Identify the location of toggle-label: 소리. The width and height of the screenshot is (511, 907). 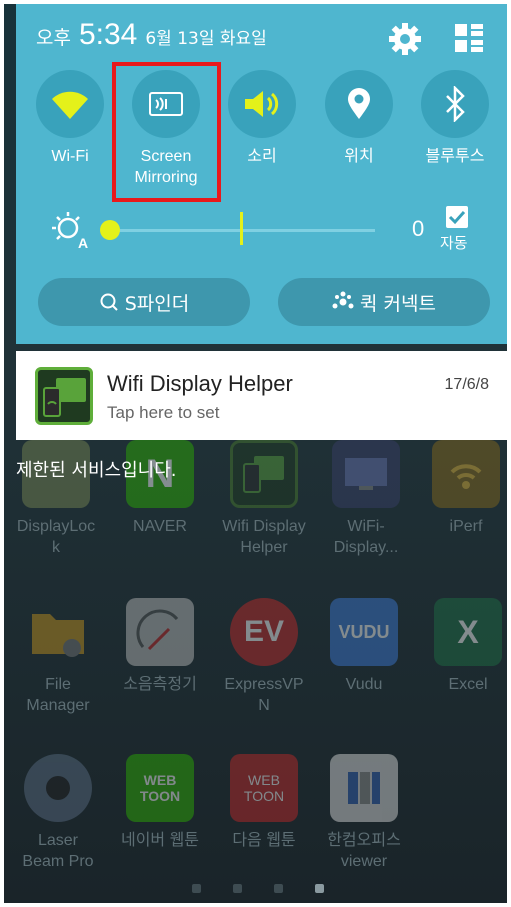
(262, 156).